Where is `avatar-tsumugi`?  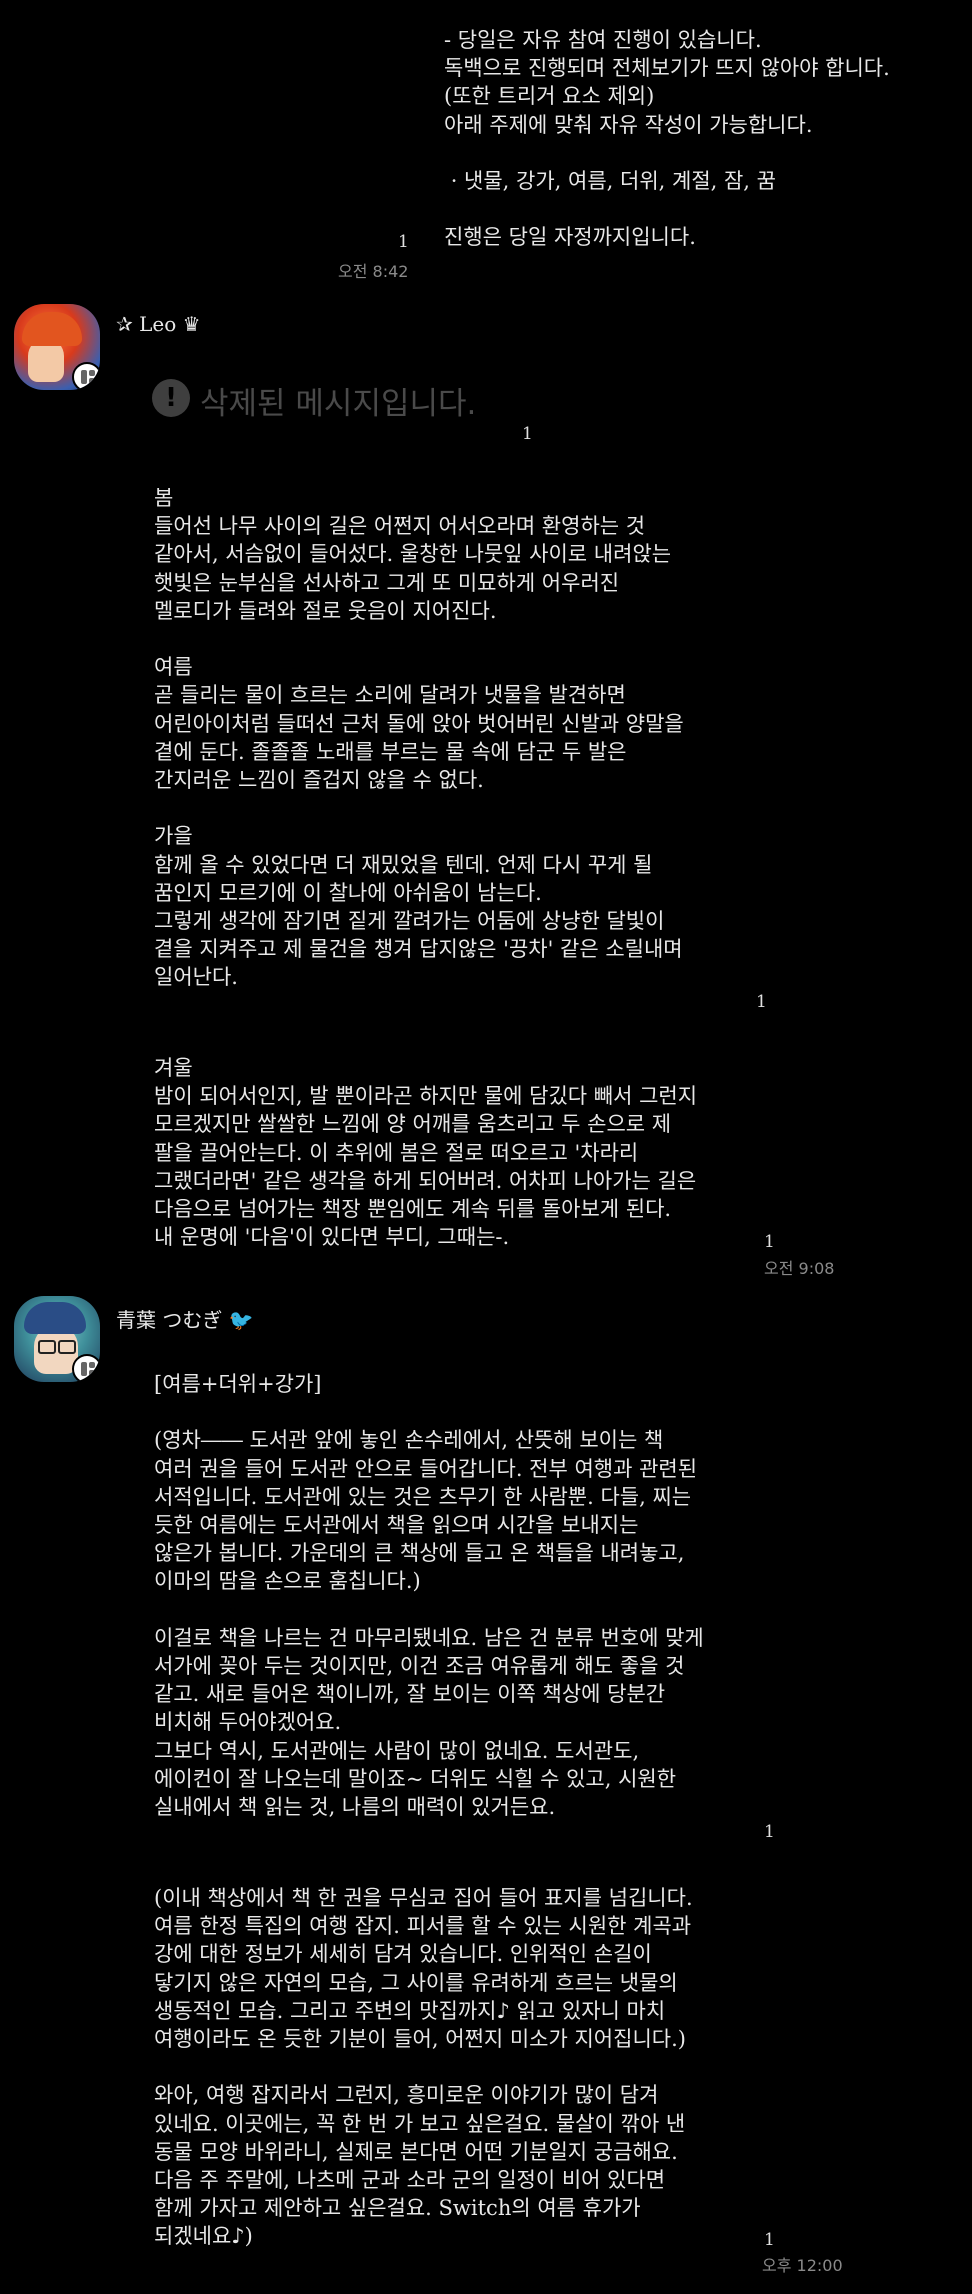
avatar-tsumugi is located at coordinates (57, 1339).